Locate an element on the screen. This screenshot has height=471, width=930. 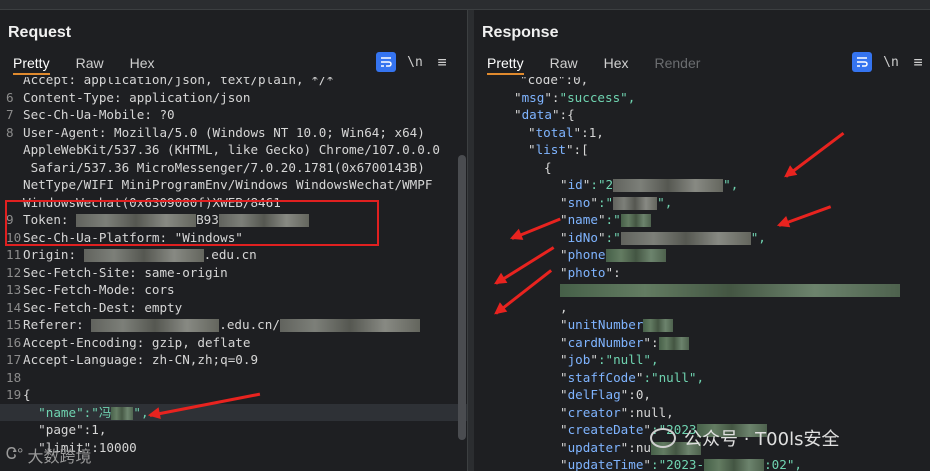
code-line: 15 Referer: .edu.cn/ is located at coordinates (233, 325).